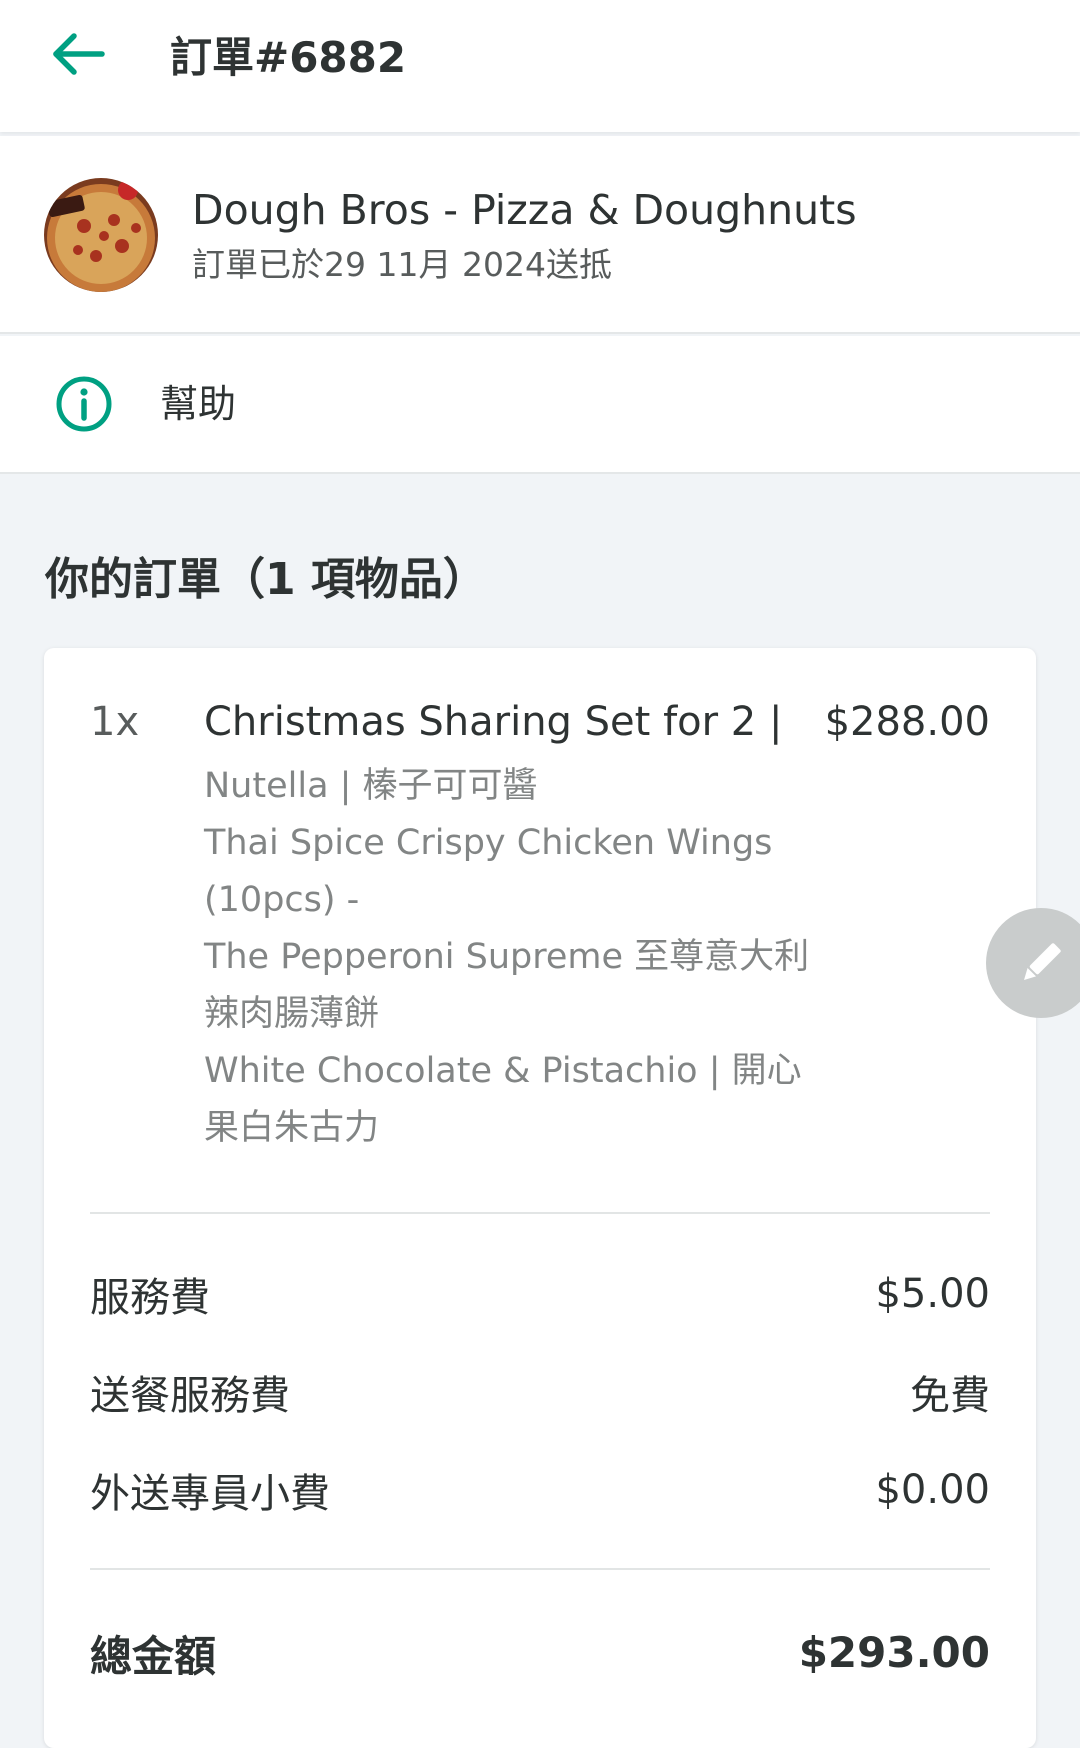 The height and width of the screenshot is (1748, 1080). What do you see at coordinates (540, 66) in the screenshot?
I see `top-bar: 訂單#6882` at bounding box center [540, 66].